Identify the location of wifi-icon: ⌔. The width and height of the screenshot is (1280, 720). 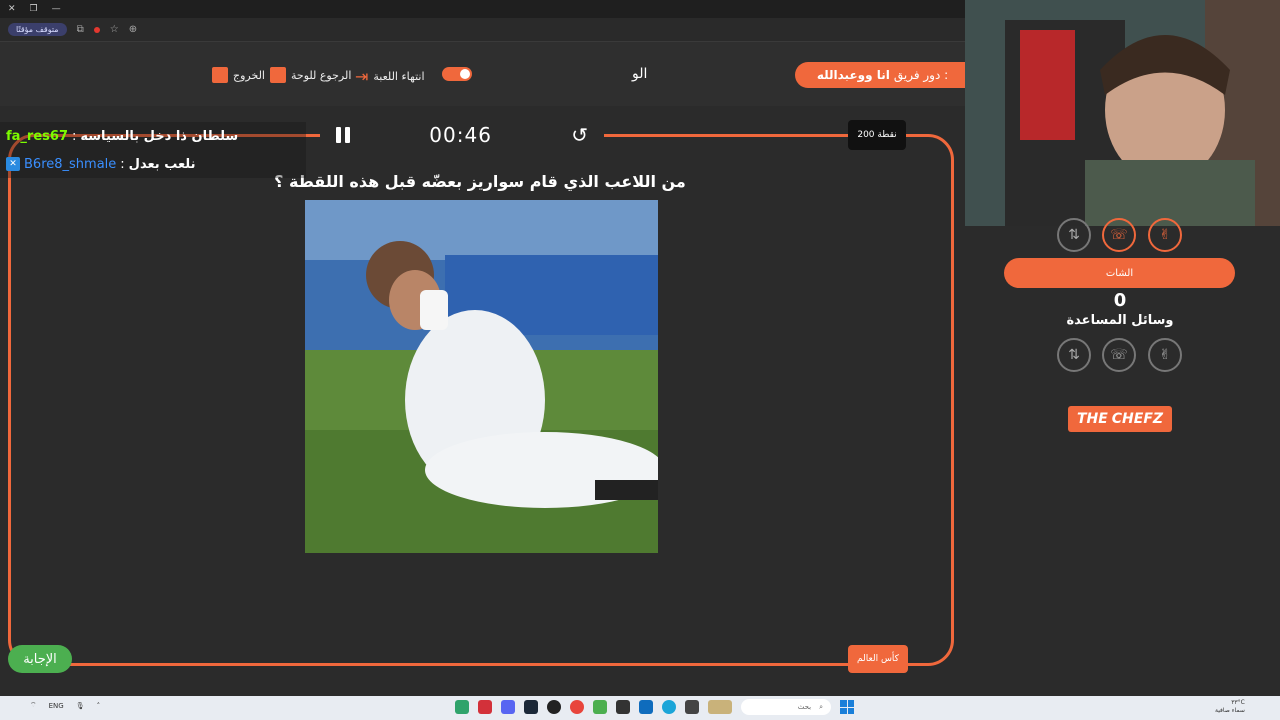
(33, 705).